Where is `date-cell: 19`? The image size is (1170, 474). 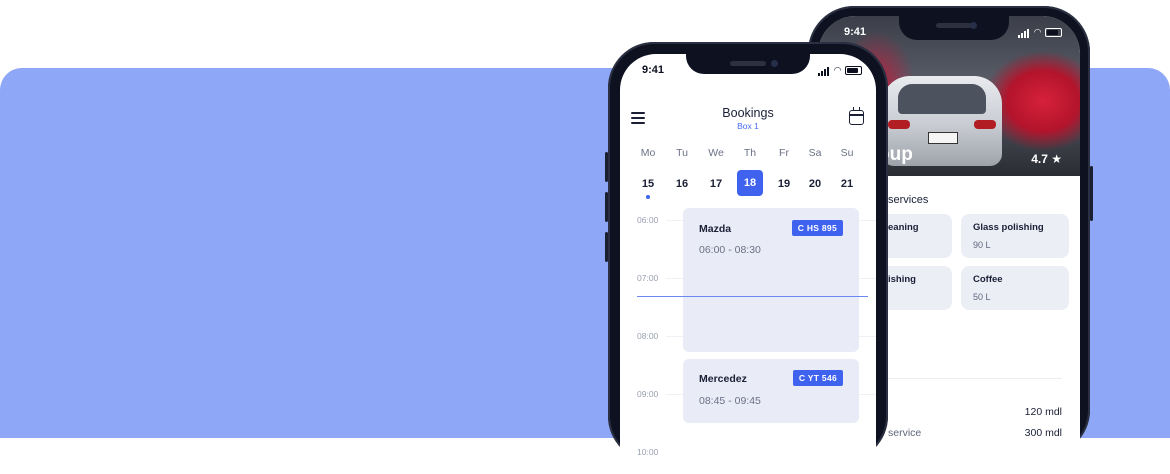
date-cell: 19 is located at coordinates (784, 184).